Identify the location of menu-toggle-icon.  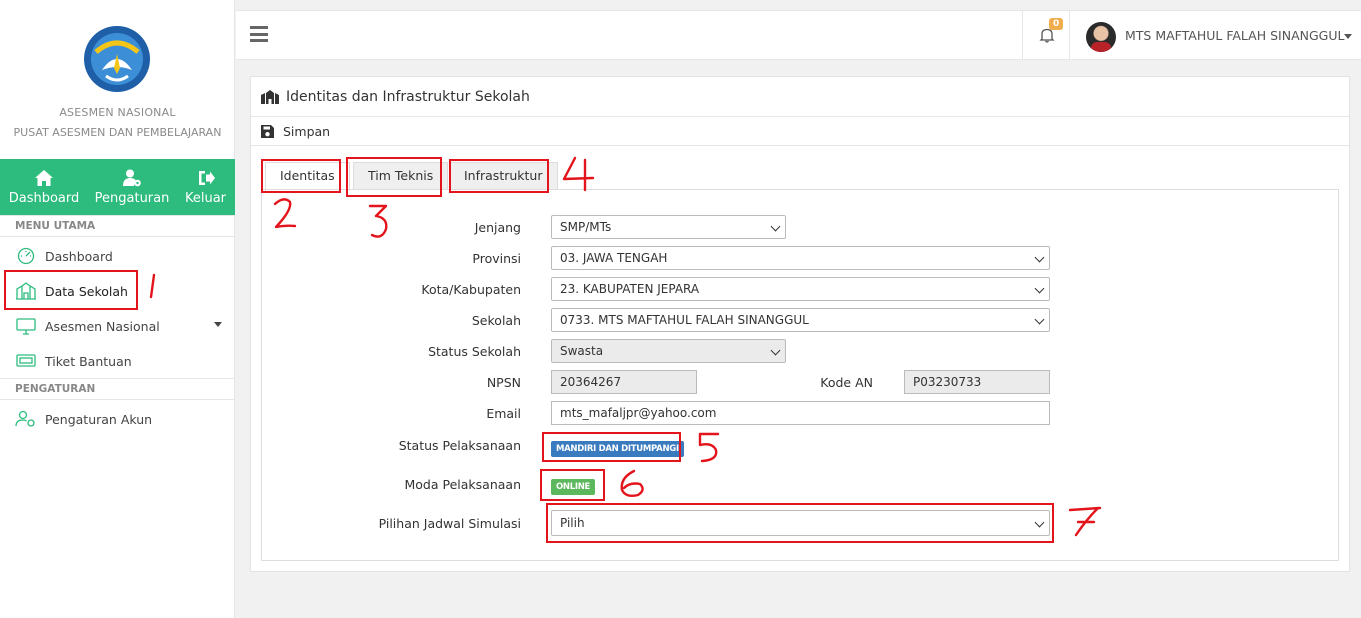
(259, 34).